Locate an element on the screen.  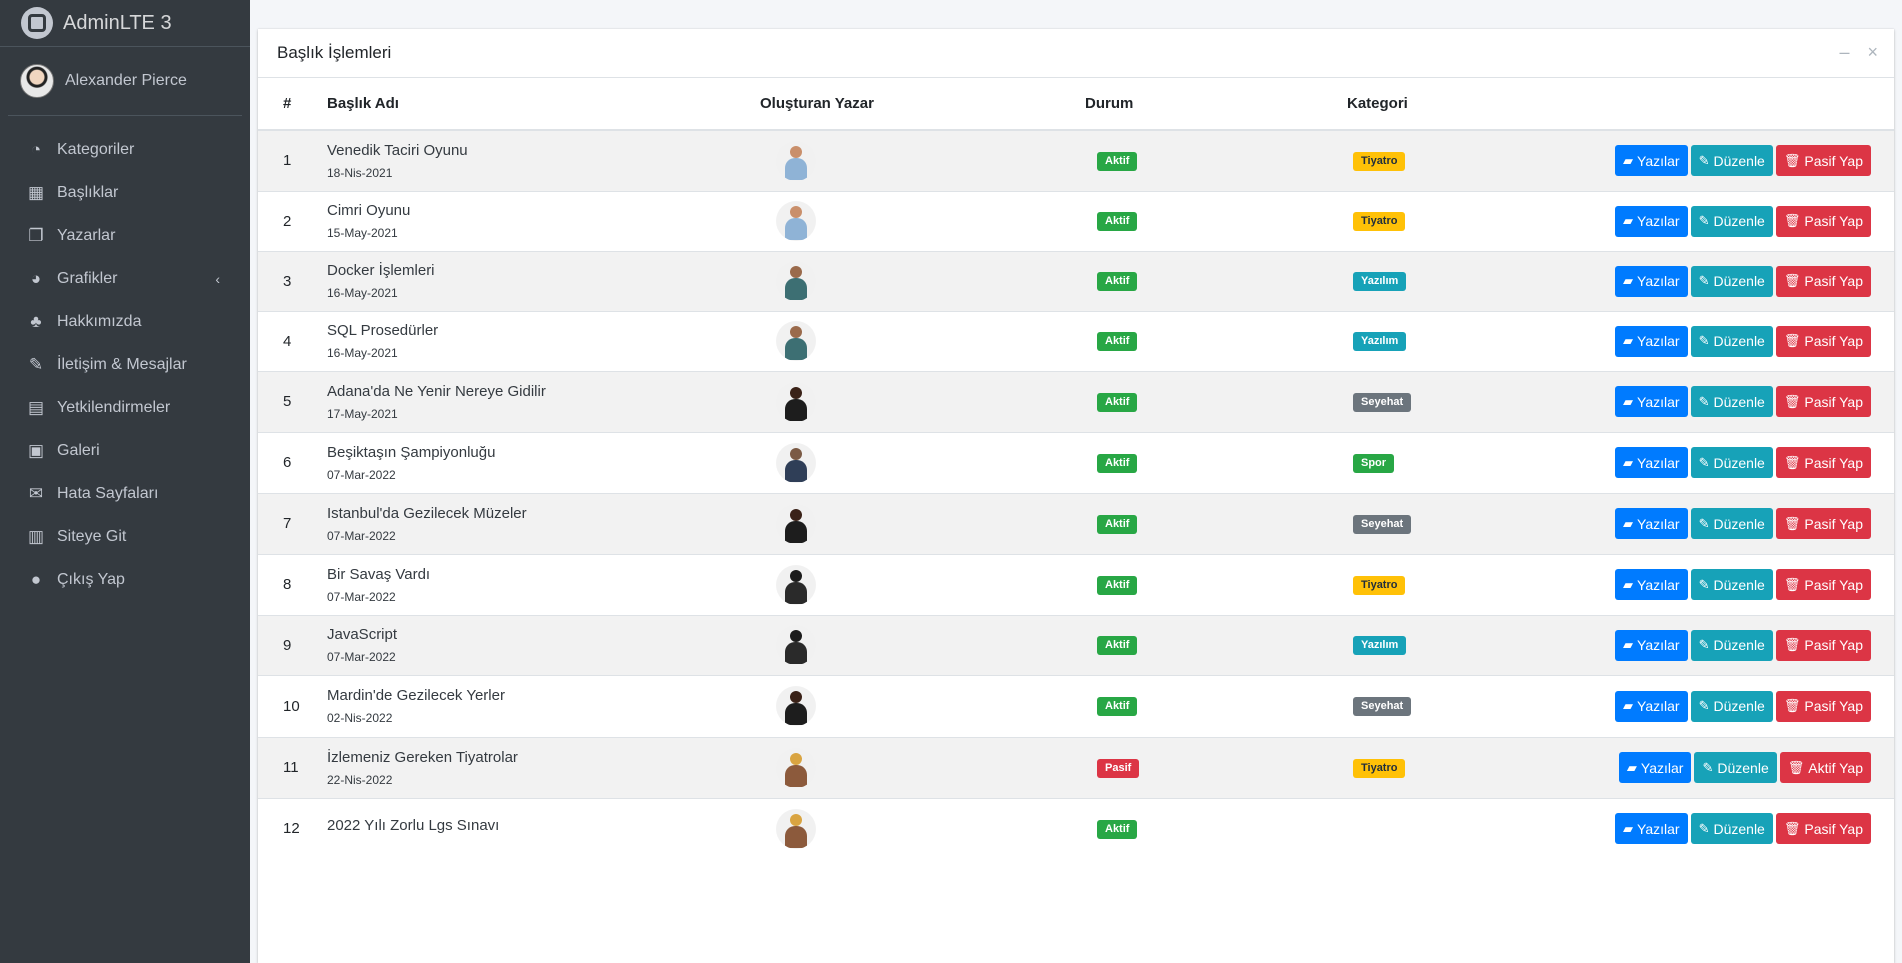
minimize-icon: – is located at coordinates (1844, 52).